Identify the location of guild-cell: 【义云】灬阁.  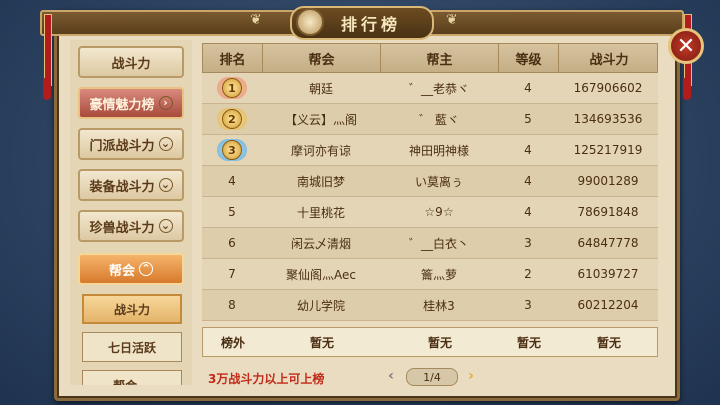
(320, 119).